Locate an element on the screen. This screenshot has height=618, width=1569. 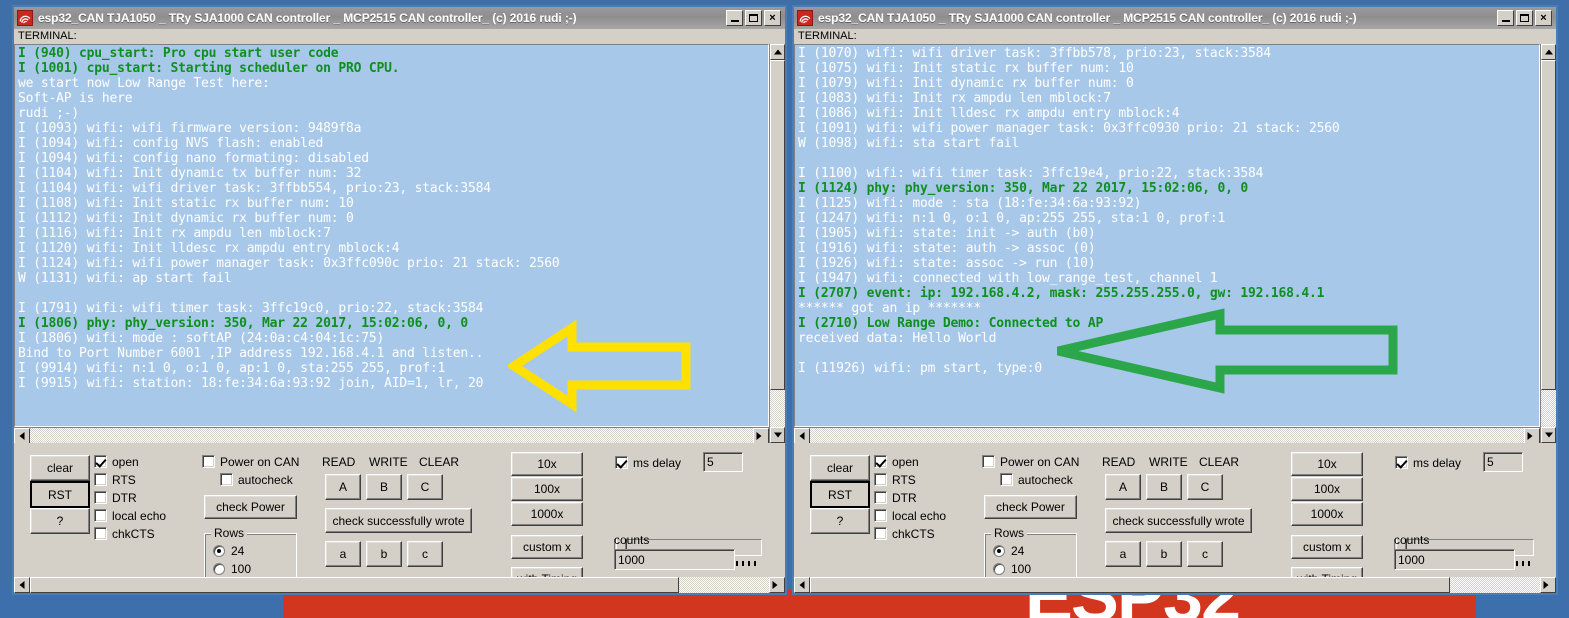
check-successfully-wrote-button: check successfully wrote is located at coordinates (398, 520).